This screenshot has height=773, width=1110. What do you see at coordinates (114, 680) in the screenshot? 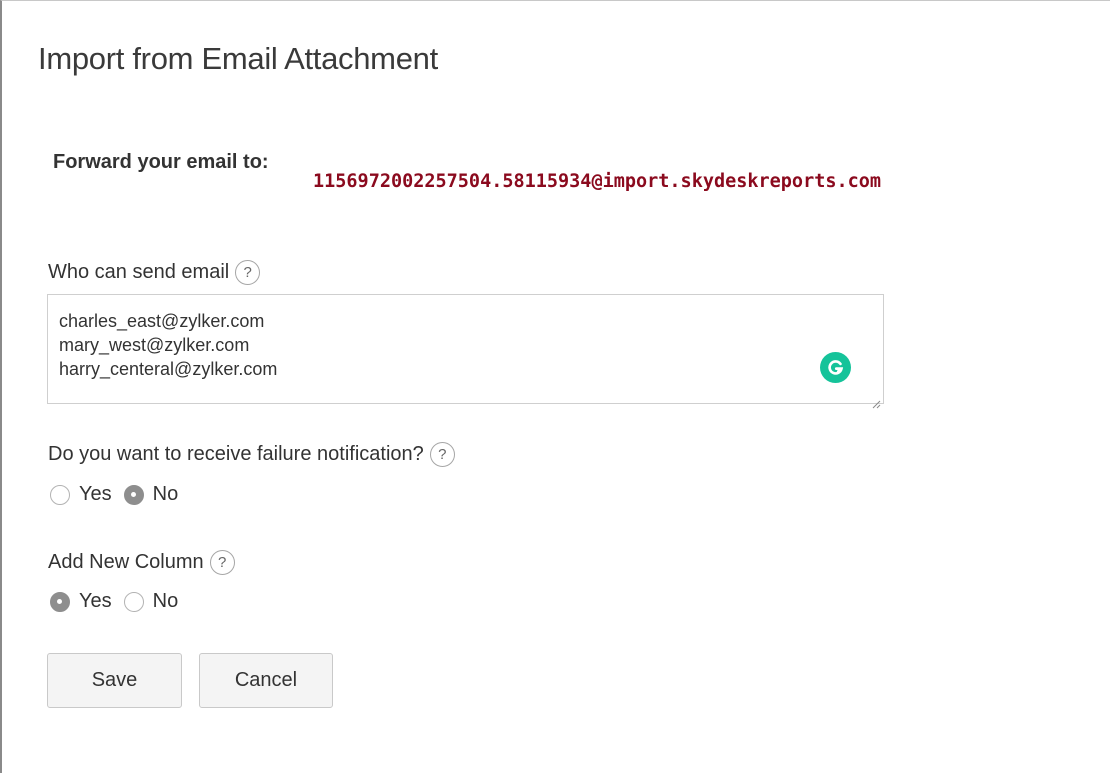
I see `save-button: Save` at bounding box center [114, 680].